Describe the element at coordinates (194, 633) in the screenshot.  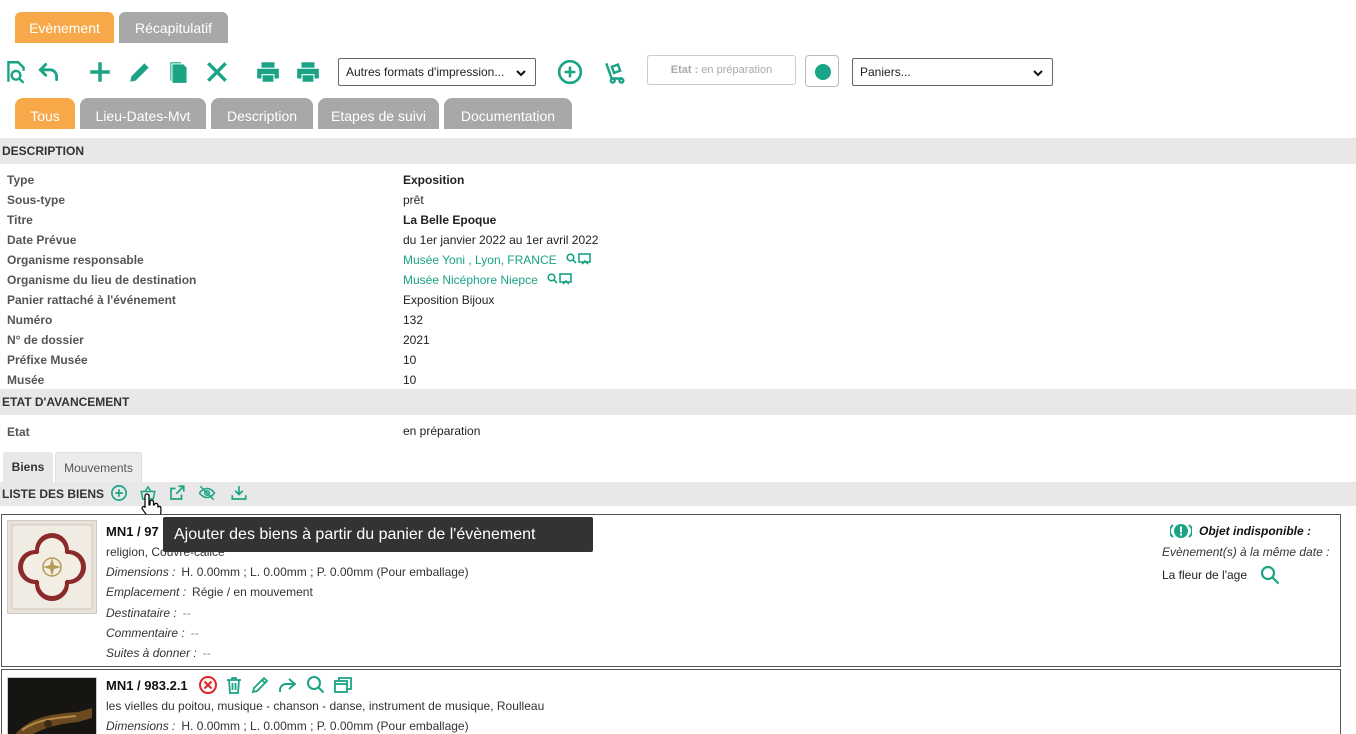
I see `commentaire-value: --` at that location.